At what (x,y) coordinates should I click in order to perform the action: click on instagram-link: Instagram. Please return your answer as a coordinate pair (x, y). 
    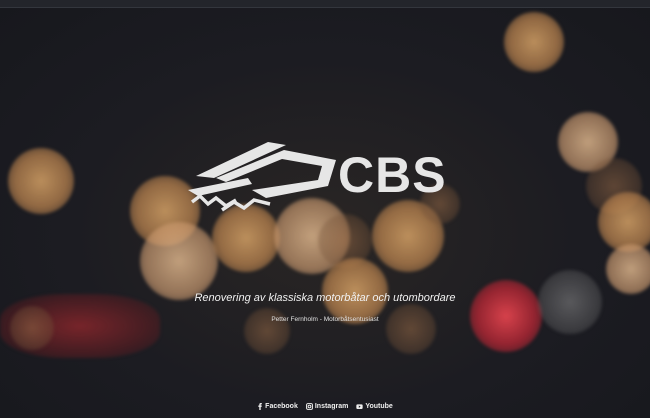
    Looking at the image, I should click on (327, 406).